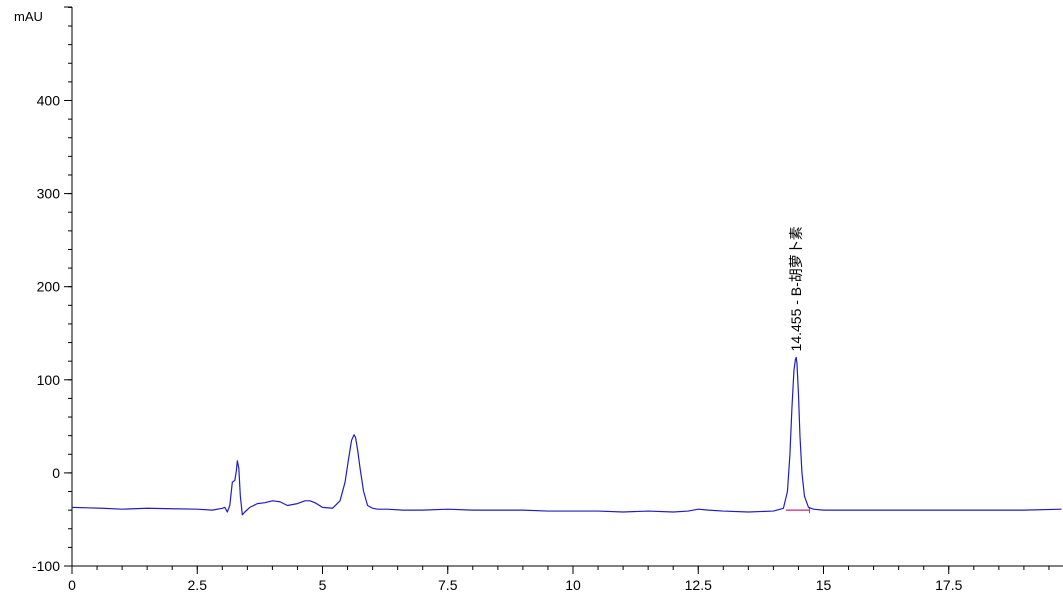 This screenshot has height=595, width=1063. What do you see at coordinates (698, 585) in the screenshot?
I see `x-tick-label: 12.5` at bounding box center [698, 585].